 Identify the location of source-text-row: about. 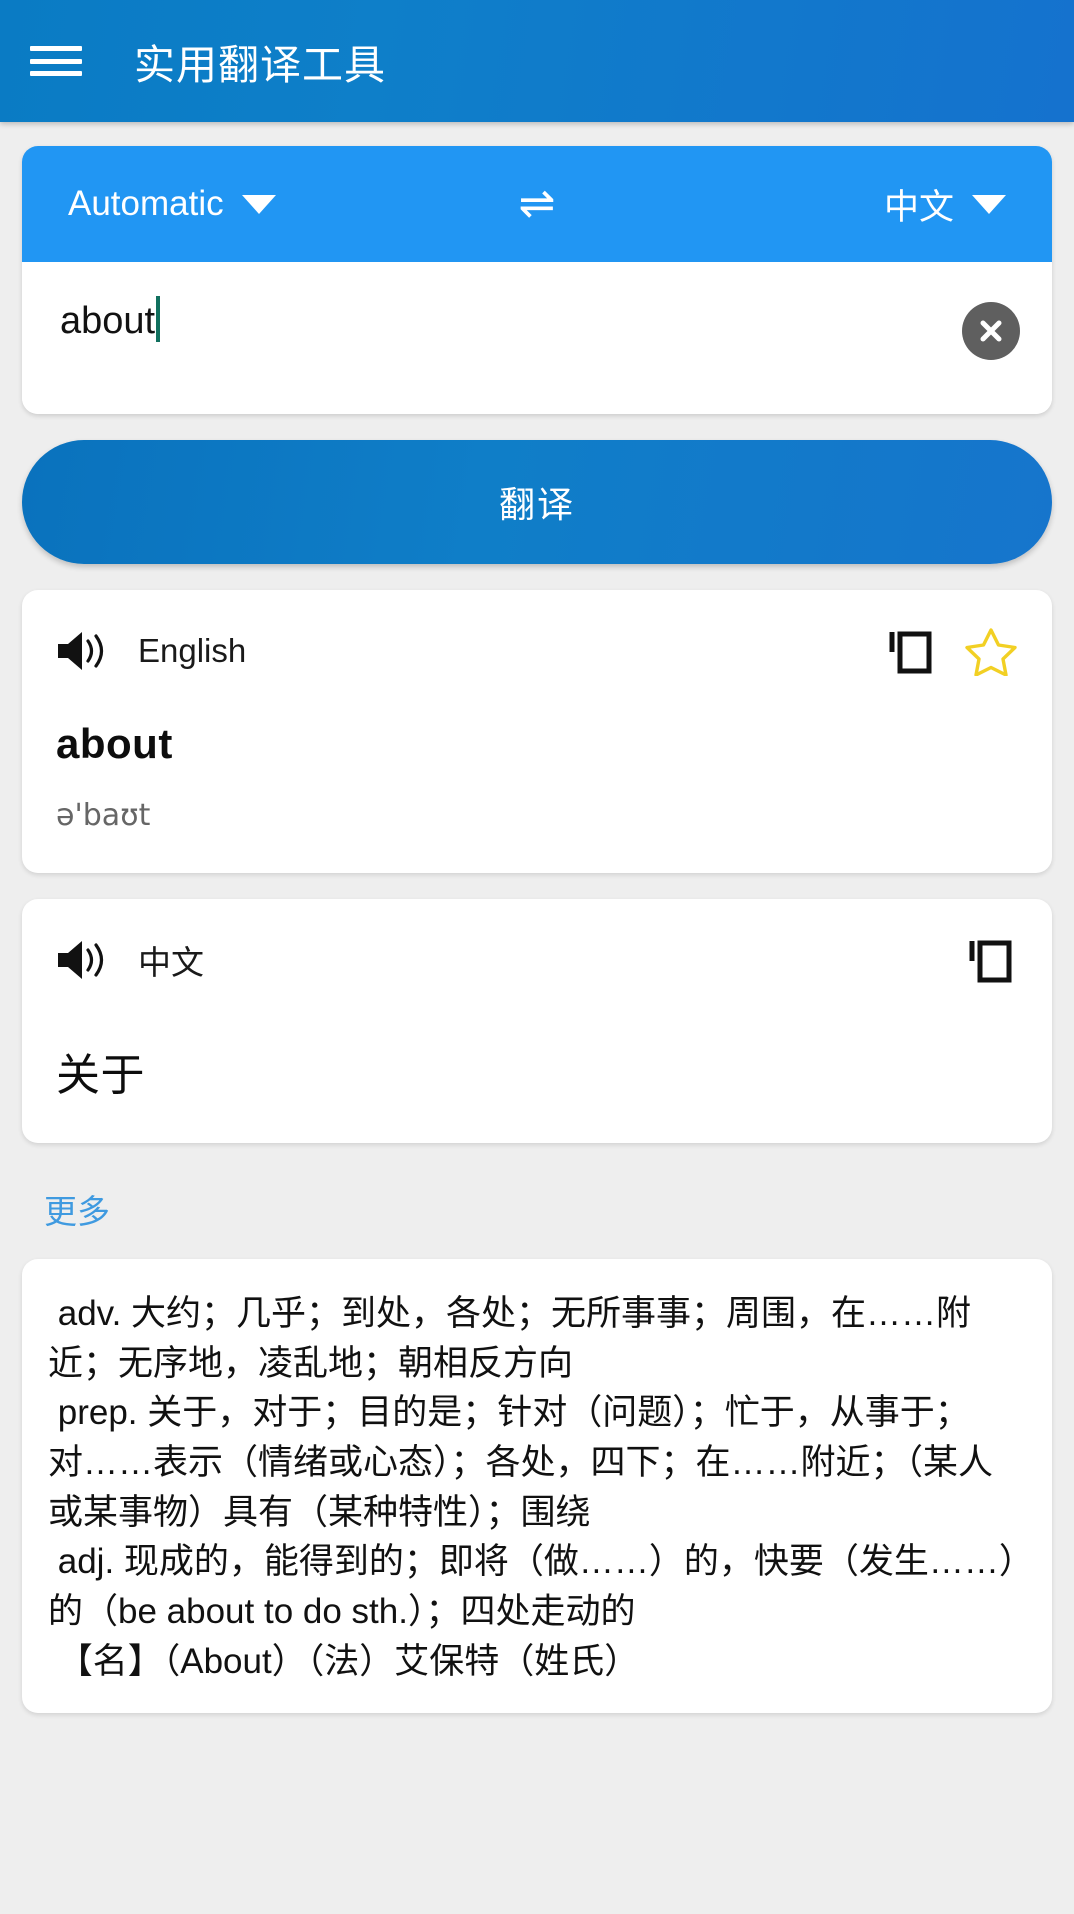
(537, 338).